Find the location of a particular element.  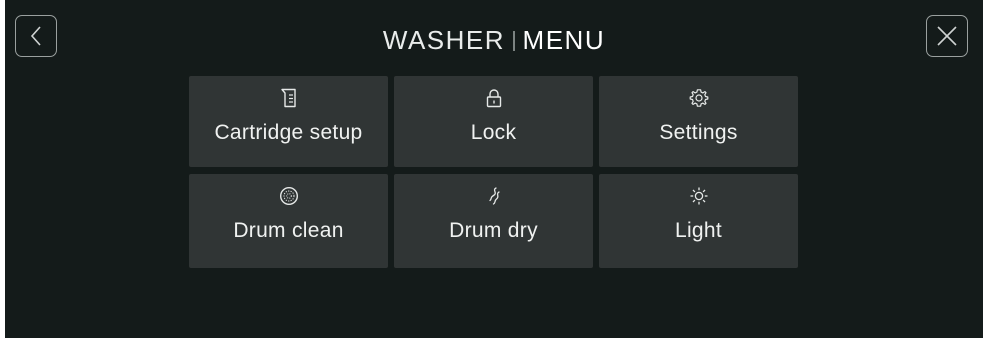

gear-icon is located at coordinates (699, 98).